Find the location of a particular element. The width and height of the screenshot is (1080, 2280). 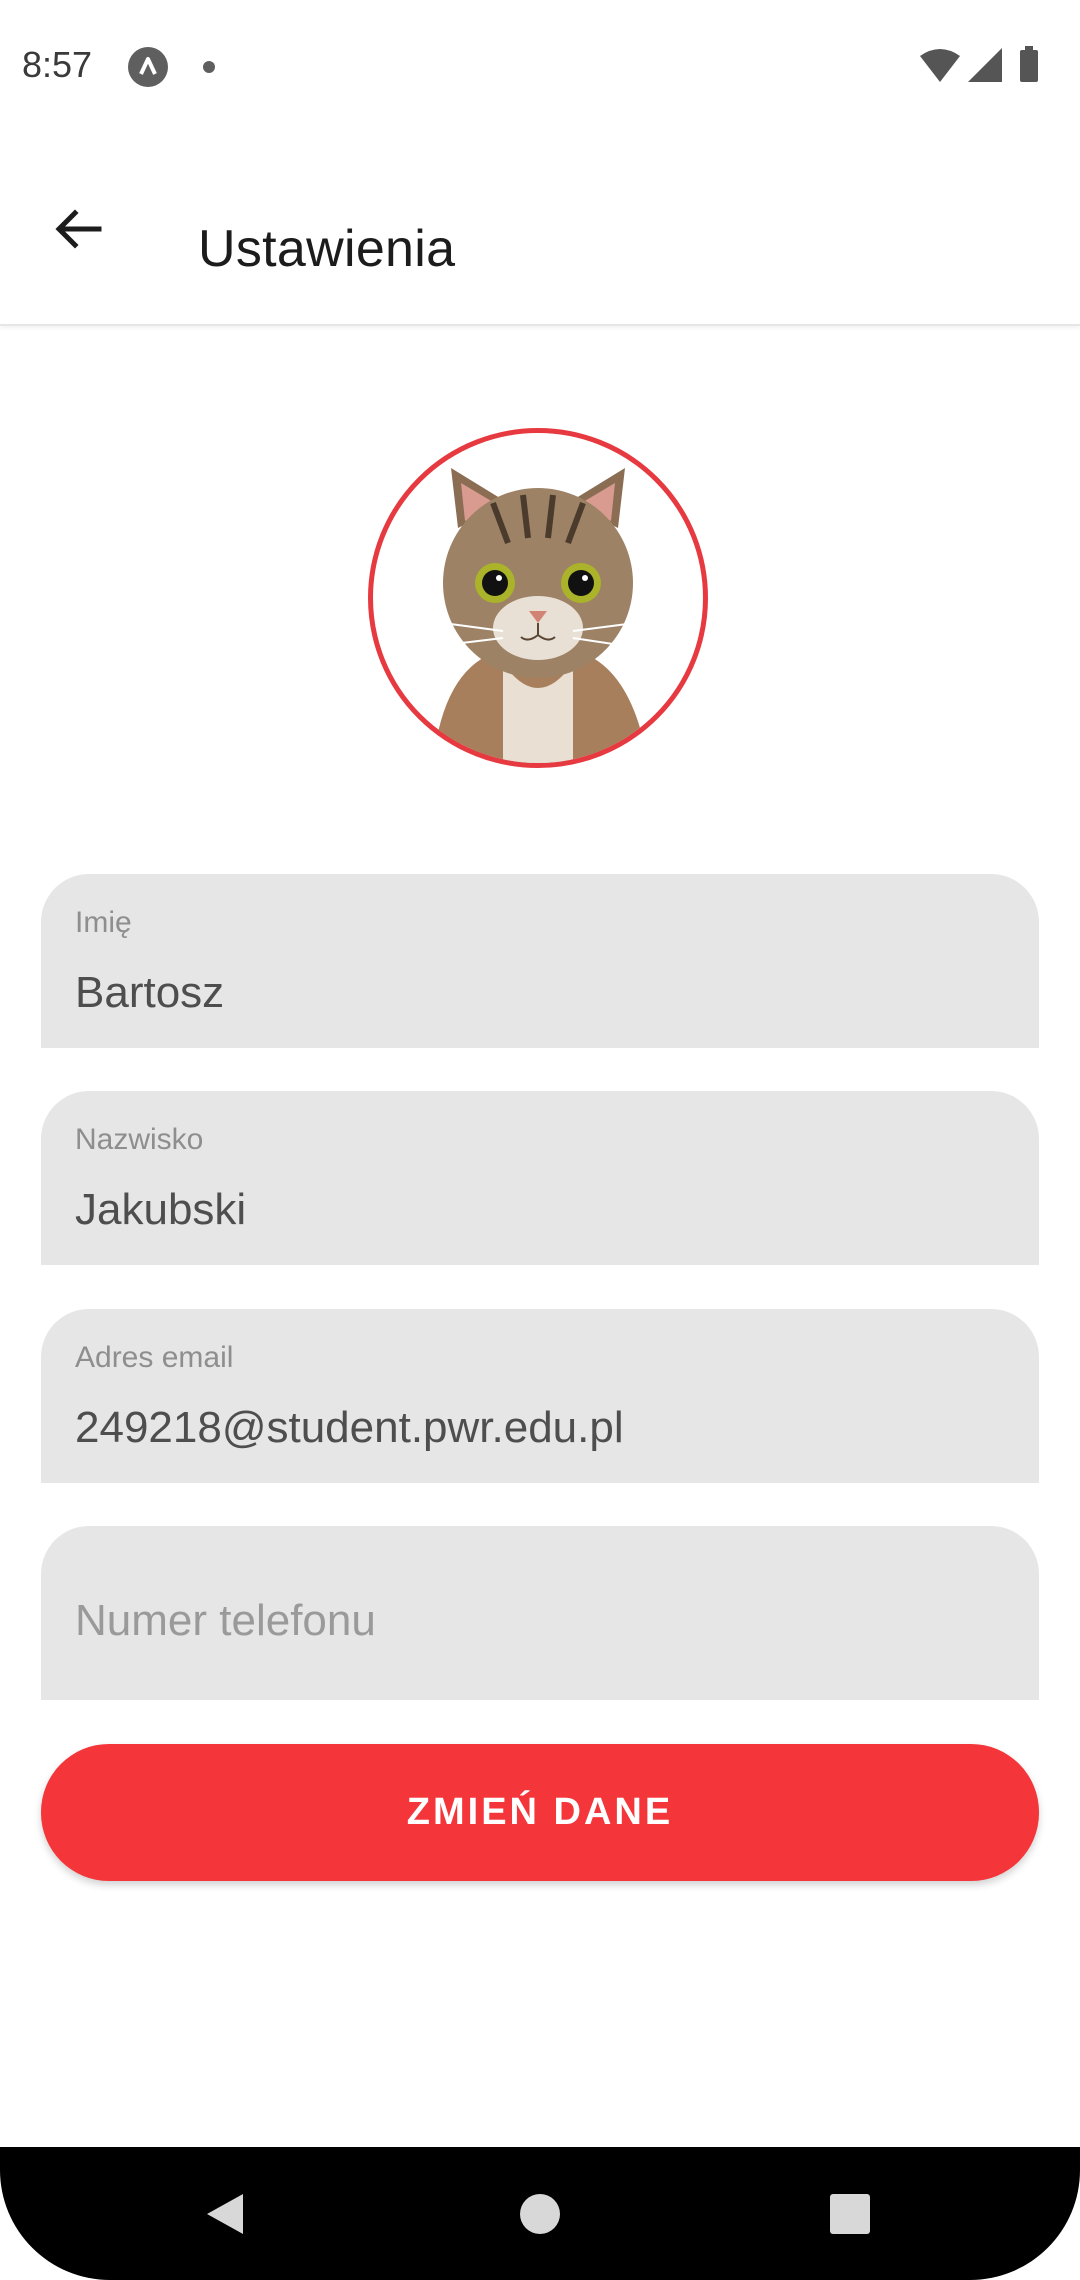

arrow-back-icon is located at coordinates (78, 229).